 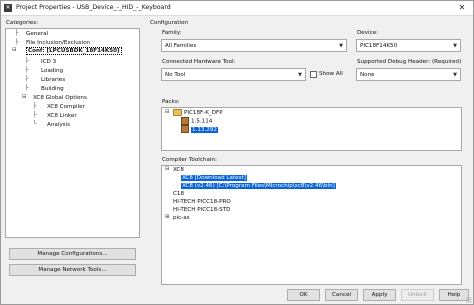 What do you see at coordinates (408, 74) in the screenshot?
I see `debug-header-select: None ▼` at bounding box center [408, 74].